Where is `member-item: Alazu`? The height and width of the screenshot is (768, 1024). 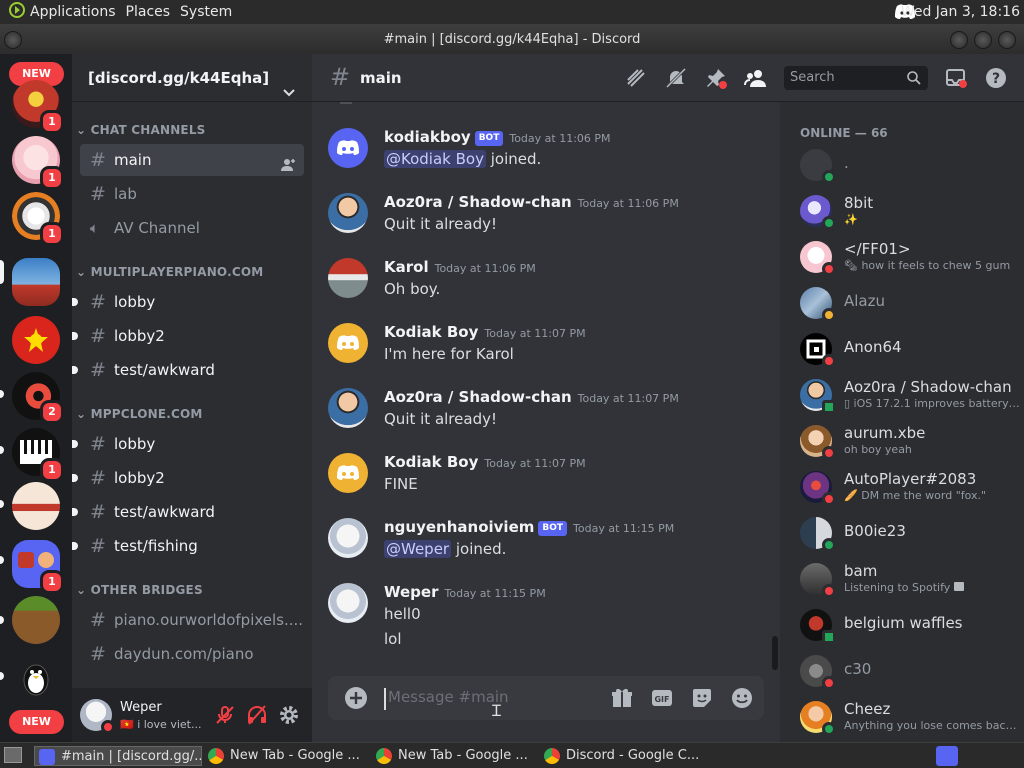
member-item: Alazu is located at coordinates (910, 303).